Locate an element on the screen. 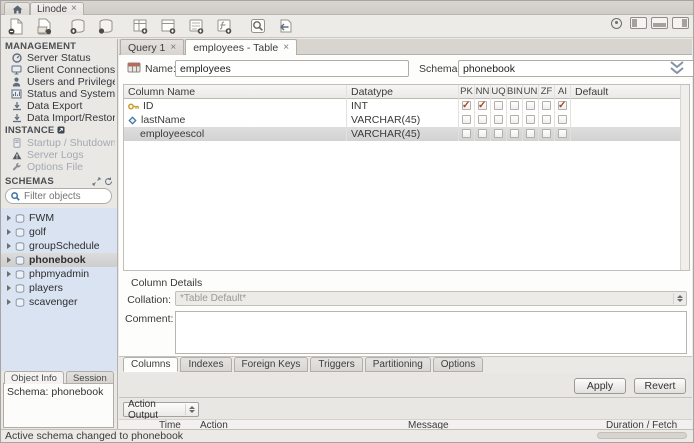 The image size is (694, 443). tab-object-info: Object Info is located at coordinates (34, 377).